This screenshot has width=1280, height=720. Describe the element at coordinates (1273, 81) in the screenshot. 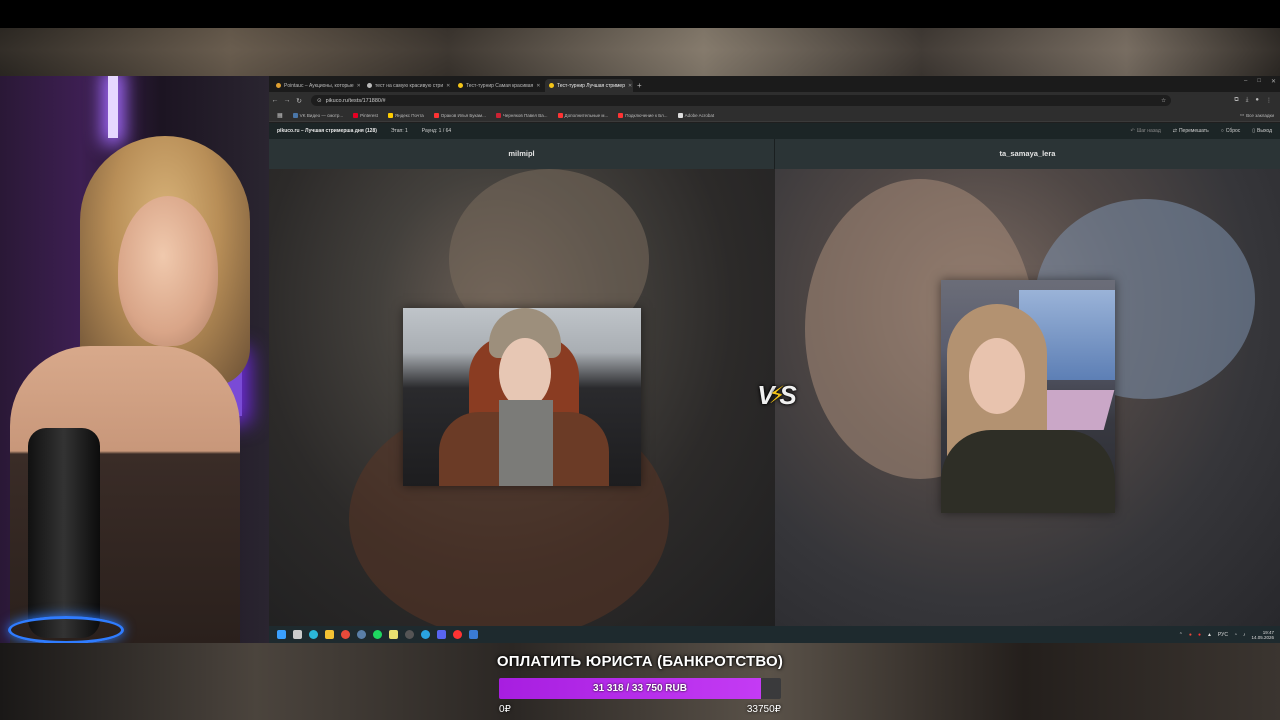

I see `close-window-icon: ✕` at that location.